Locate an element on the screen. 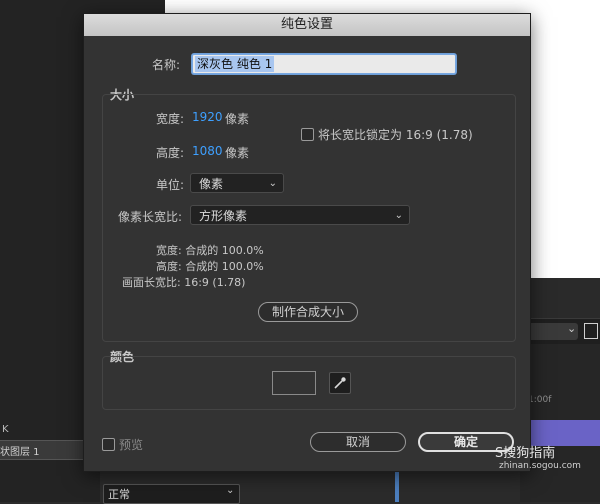 This screenshot has height=504, width=600. watermark: S搜狗指南 zhinan.sogou.com is located at coordinates (538, 456).